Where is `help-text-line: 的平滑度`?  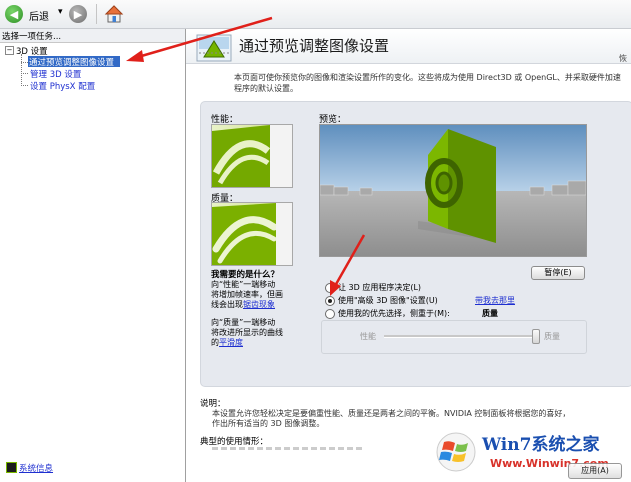 help-text-line: 的平滑度 is located at coordinates (256, 343).